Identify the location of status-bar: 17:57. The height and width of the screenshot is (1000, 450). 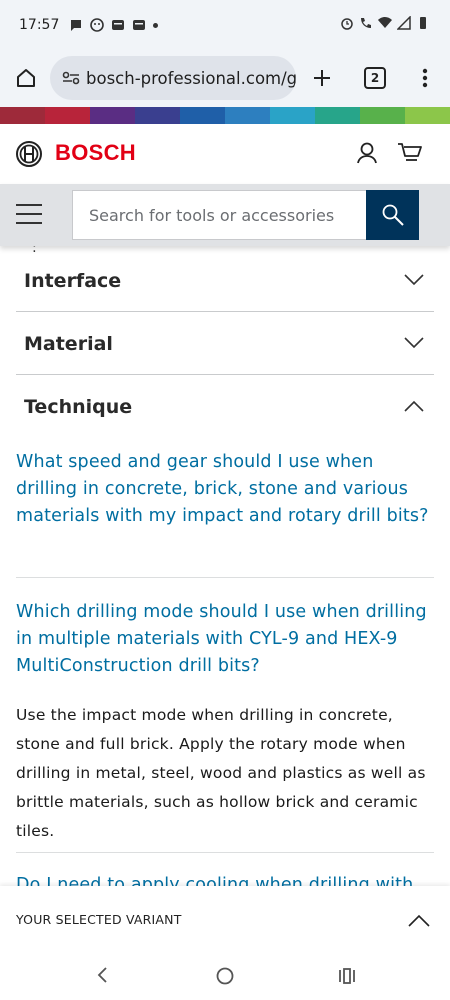
(225, 25).